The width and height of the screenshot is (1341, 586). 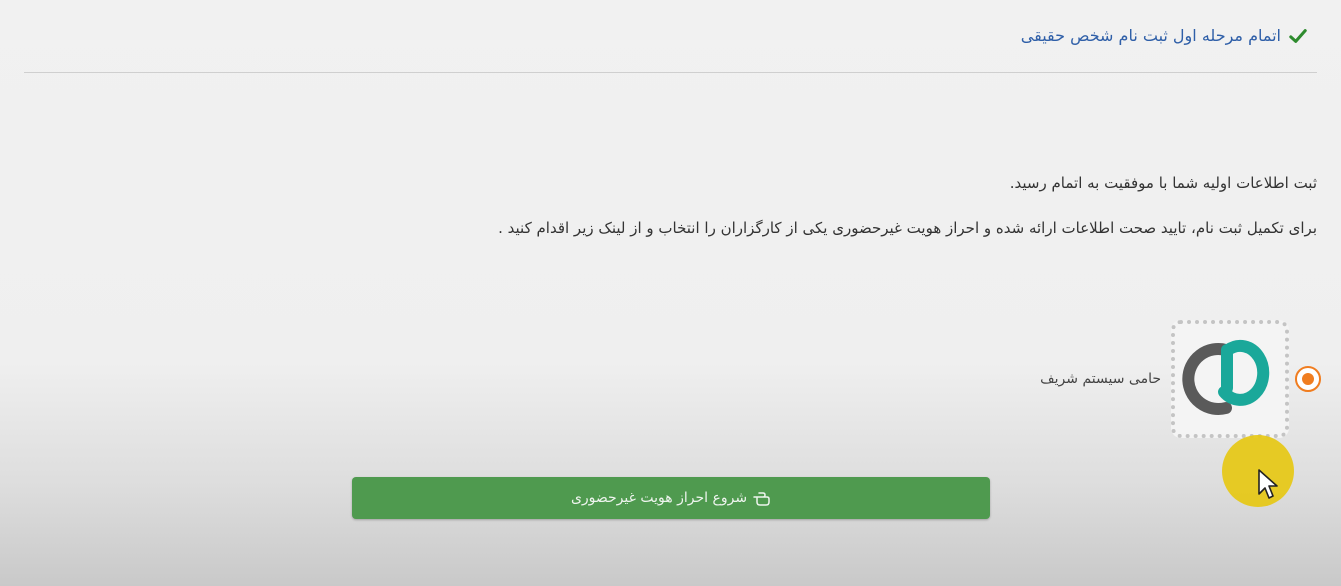 I want to click on header-divider, so click(x=670, y=72).